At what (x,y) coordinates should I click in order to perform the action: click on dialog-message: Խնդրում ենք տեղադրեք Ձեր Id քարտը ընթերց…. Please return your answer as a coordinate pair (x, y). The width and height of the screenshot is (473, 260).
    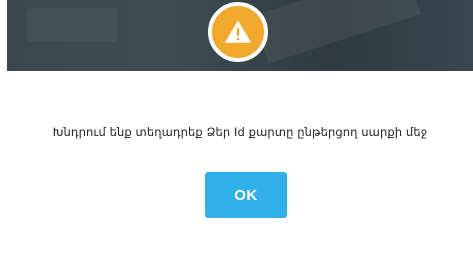
    Looking at the image, I should click on (240, 132).